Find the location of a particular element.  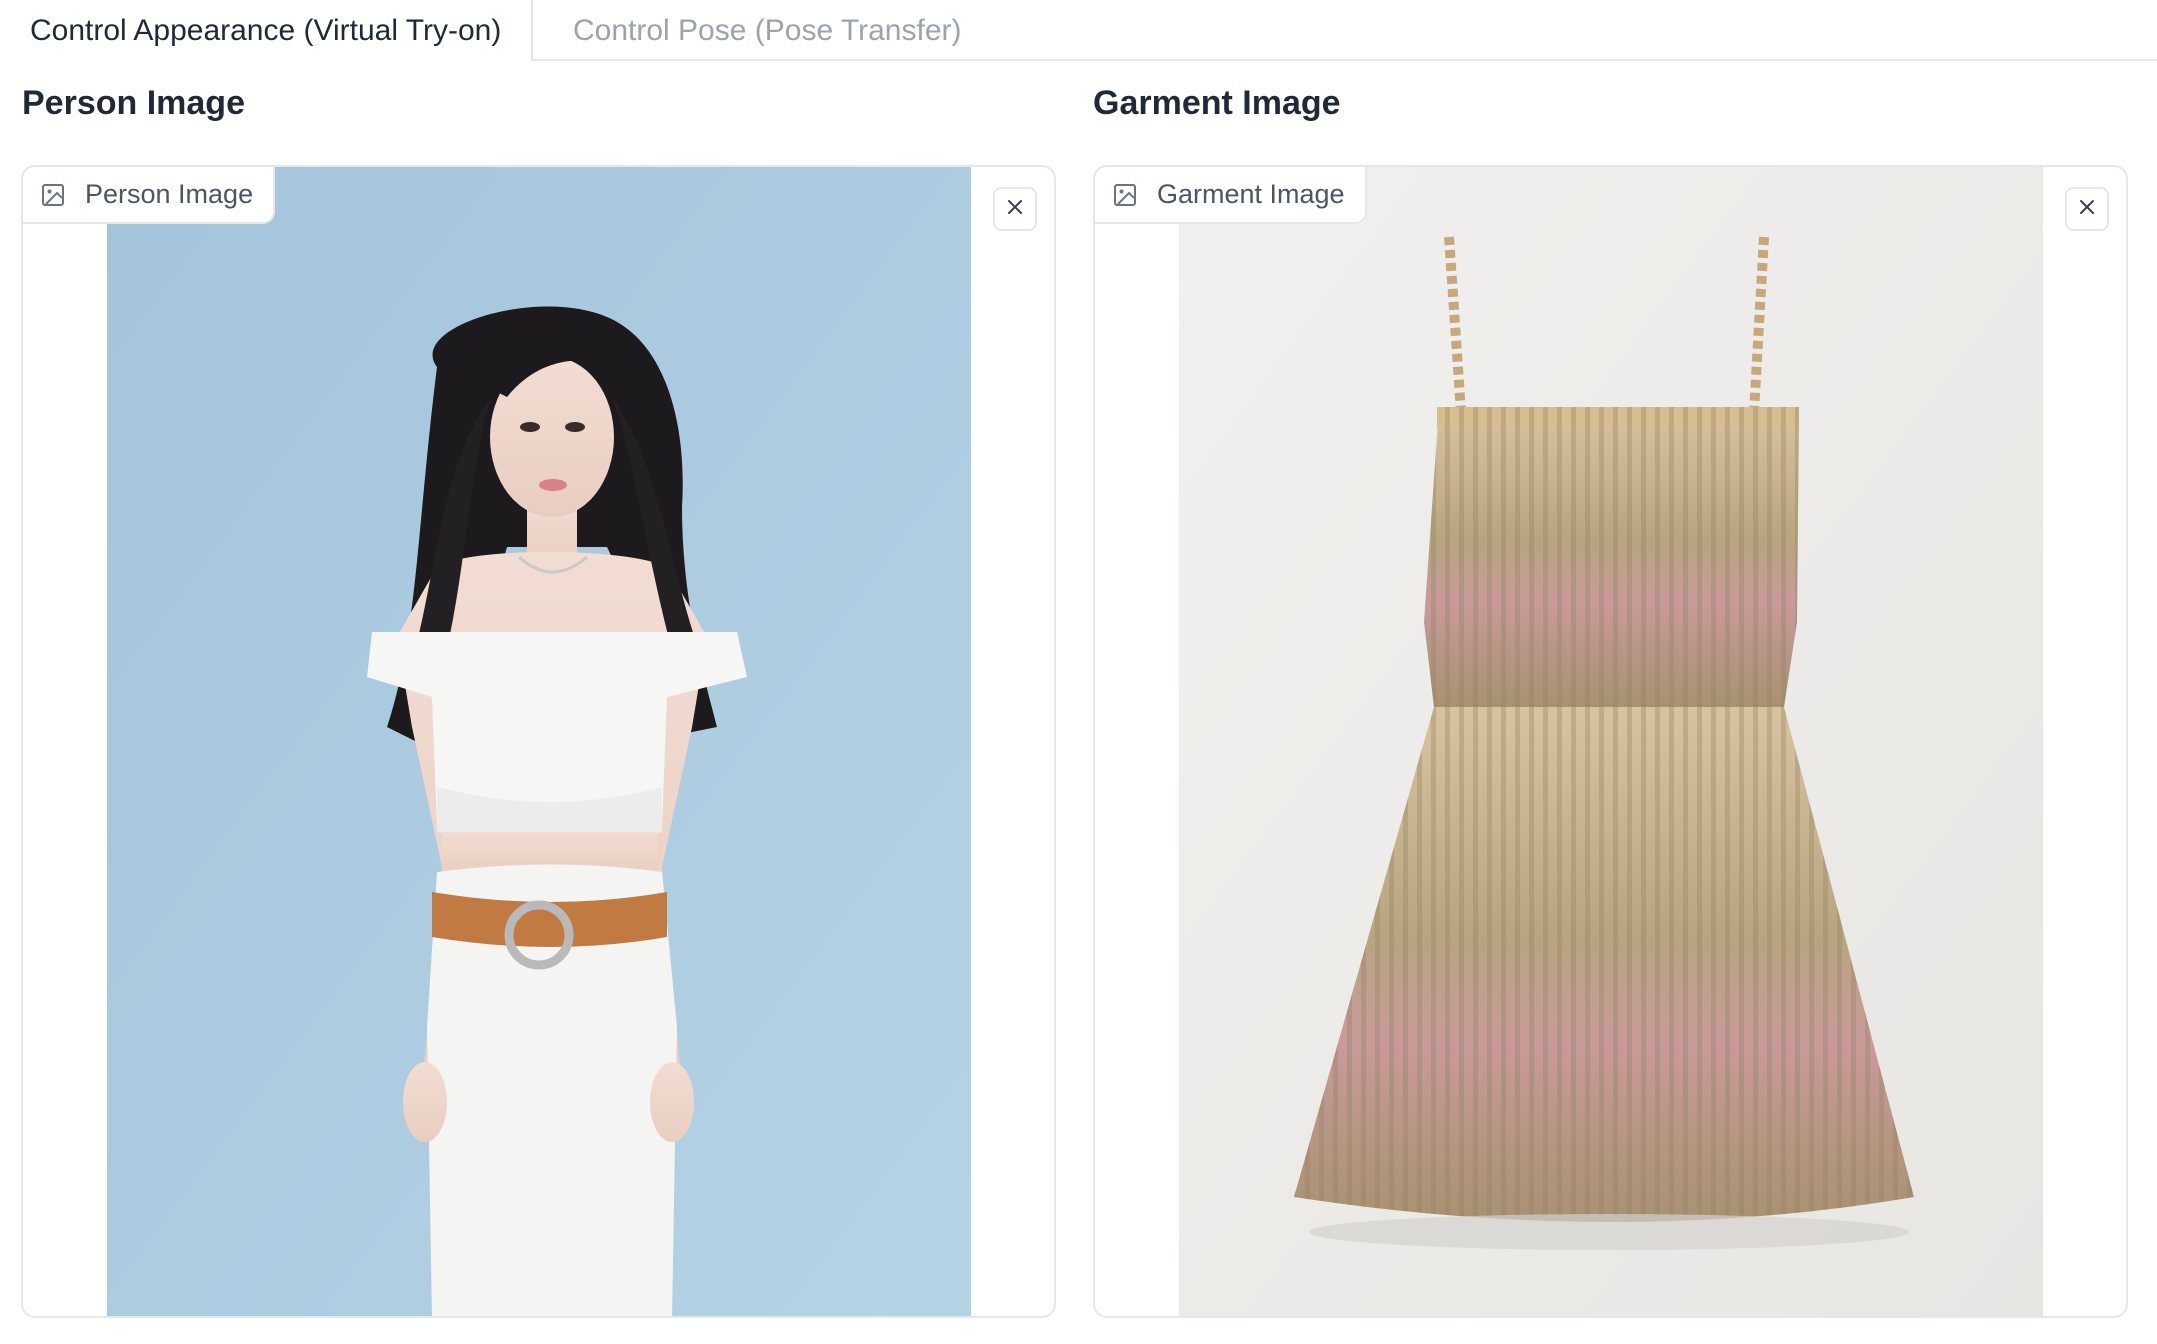

garment-image-title: Garment Image is located at coordinates (1217, 103).